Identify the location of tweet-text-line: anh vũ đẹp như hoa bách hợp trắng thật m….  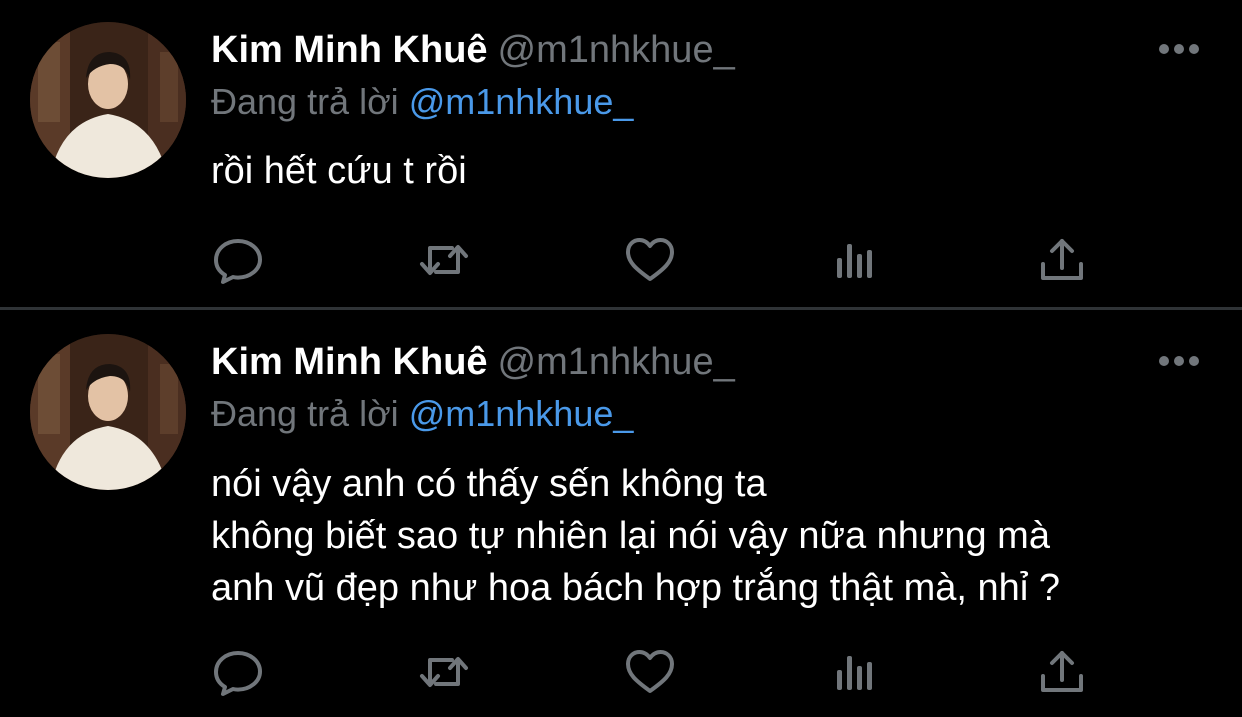
(635, 588).